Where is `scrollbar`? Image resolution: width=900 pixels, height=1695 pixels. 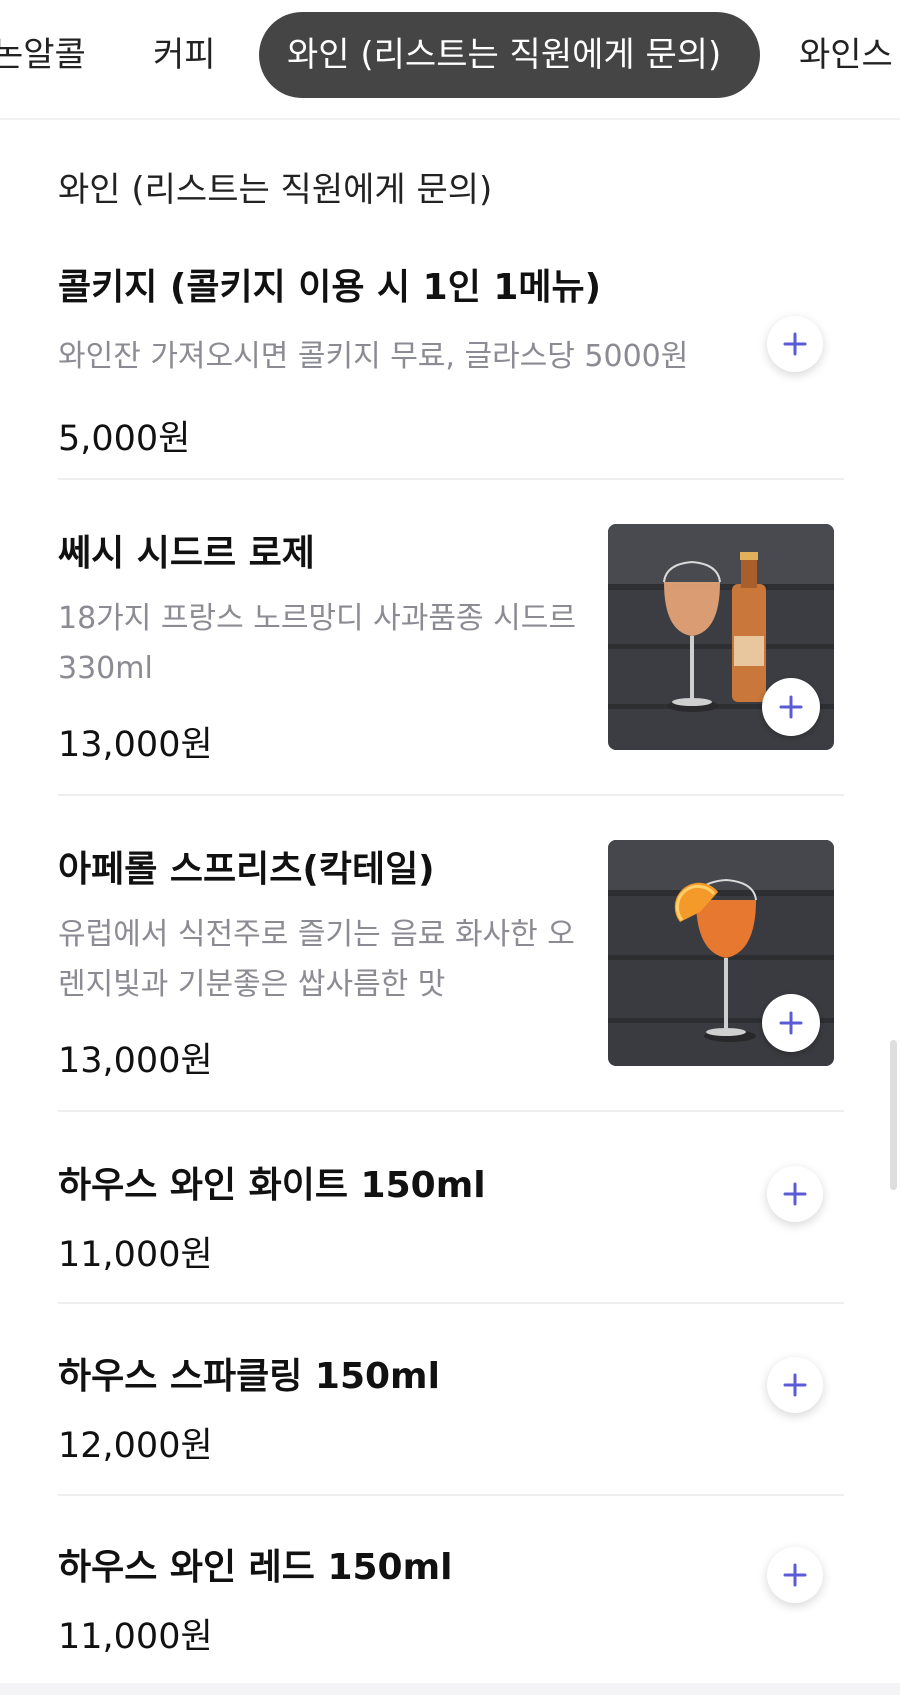 scrollbar is located at coordinates (893, 1115).